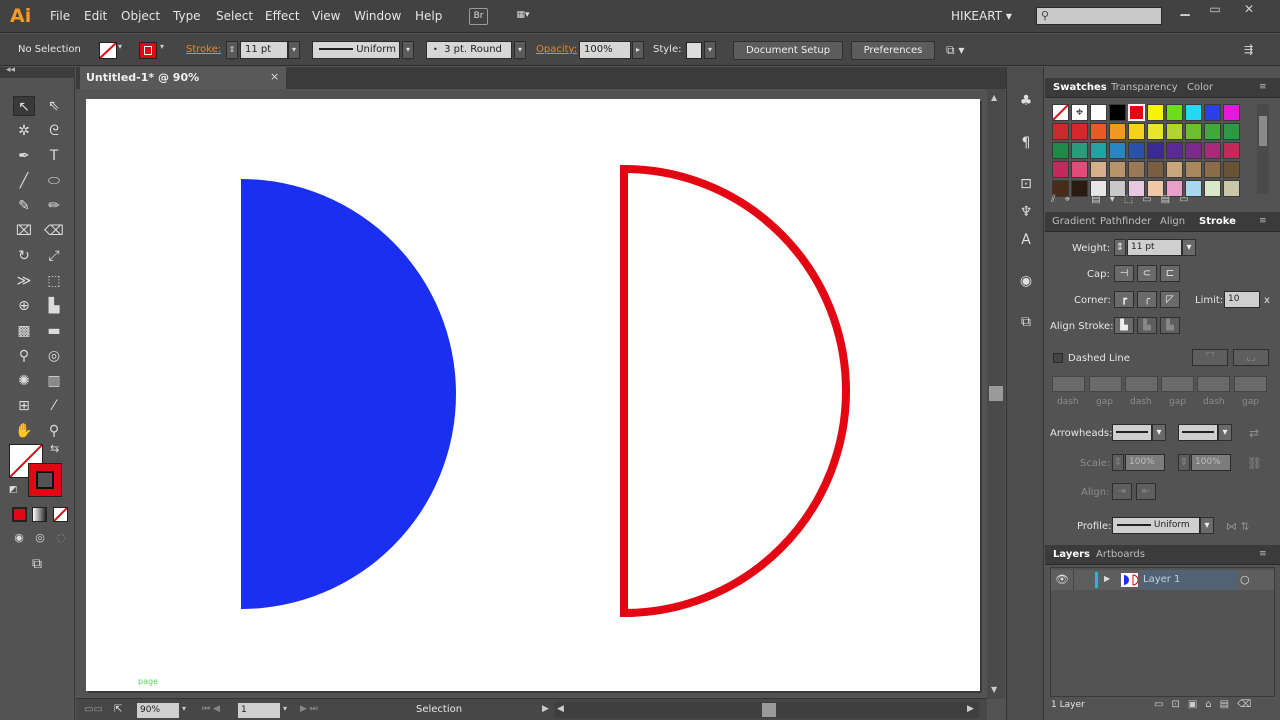 The height and width of the screenshot is (720, 1280). What do you see at coordinates (1170, 299) in the screenshot?
I see `bevel-join-icon: ◸` at bounding box center [1170, 299].